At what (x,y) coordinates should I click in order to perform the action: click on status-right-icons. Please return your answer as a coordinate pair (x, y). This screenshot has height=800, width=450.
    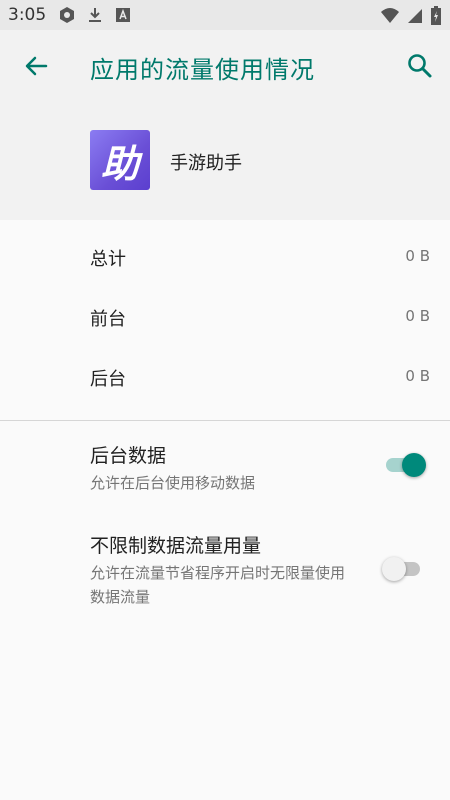
    Looking at the image, I should click on (411, 18).